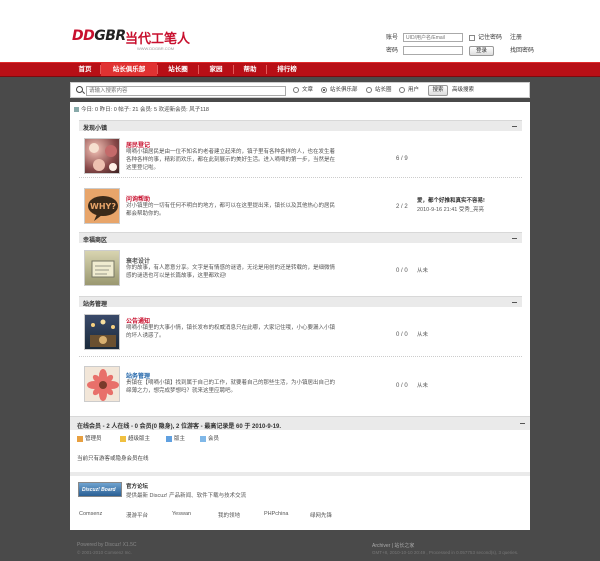 This screenshot has height=561, width=600. Describe the element at coordinates (104, 552) in the screenshot. I see `footer-copyright: © 2001-2010 Comsenz Inc.` at that location.